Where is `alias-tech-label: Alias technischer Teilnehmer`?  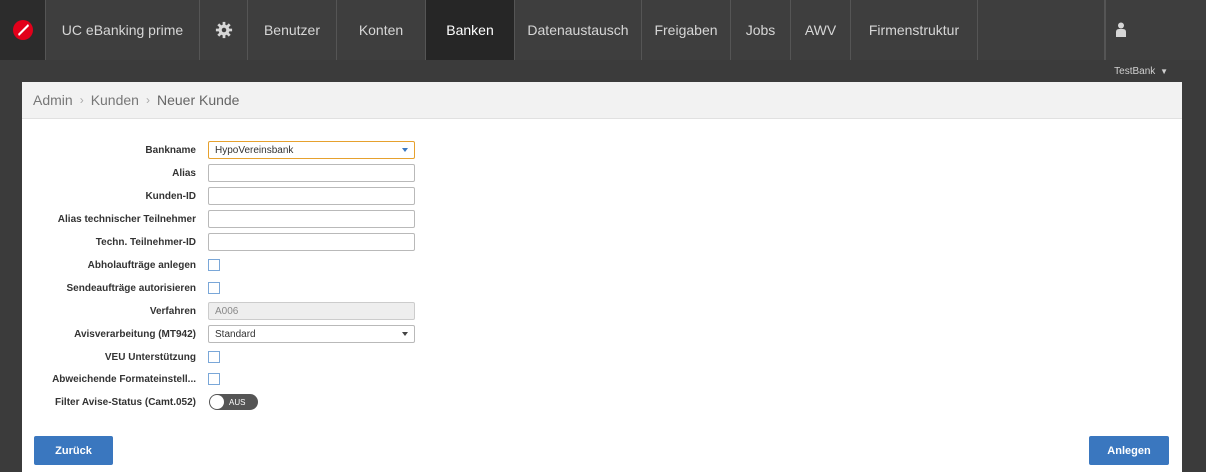 alias-tech-label: Alias technischer Teilnehmer is located at coordinates (126, 219).